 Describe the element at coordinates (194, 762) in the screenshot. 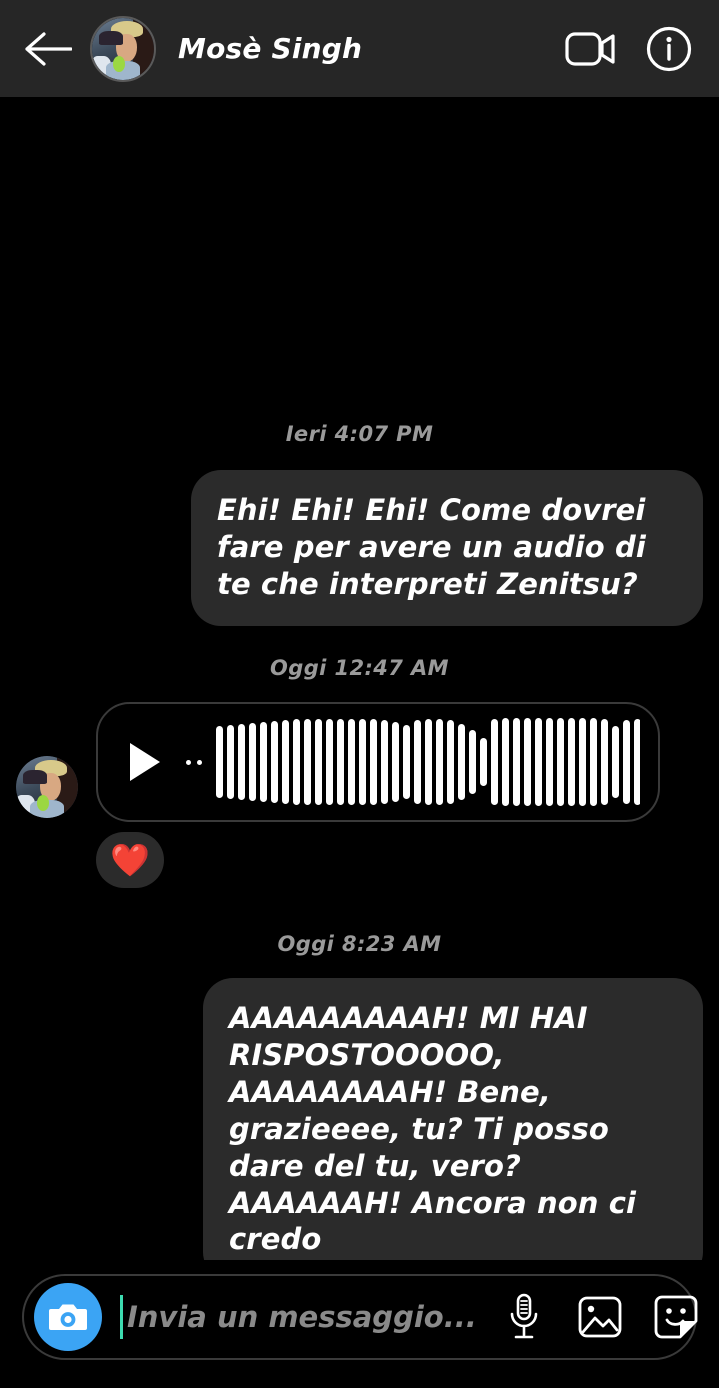

I see `audio-progress-dots` at that location.